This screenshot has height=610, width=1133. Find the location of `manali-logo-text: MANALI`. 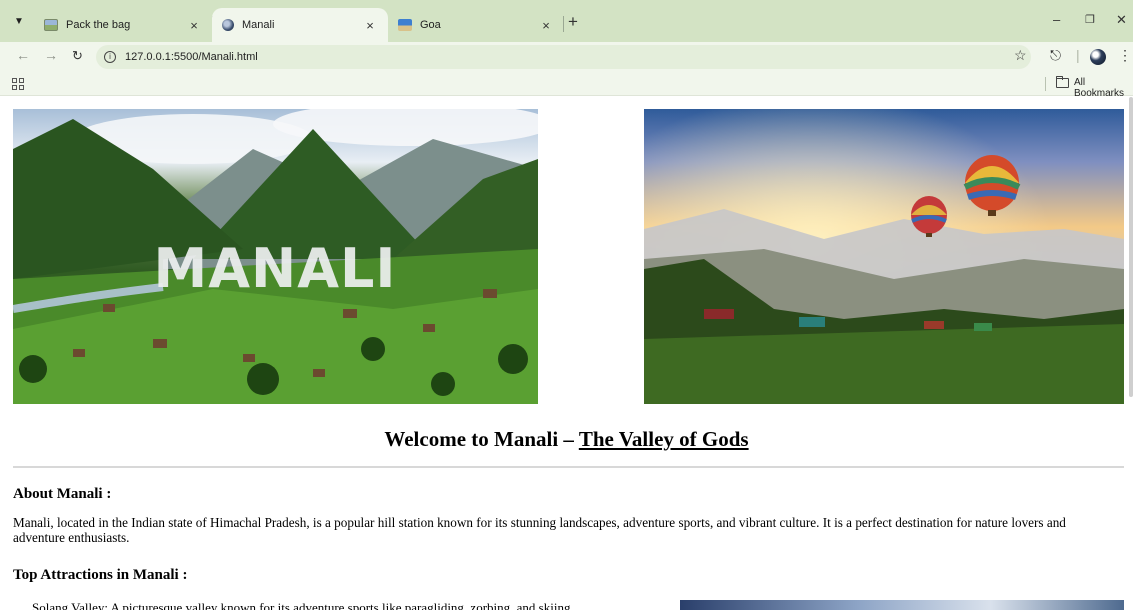

manali-logo-text: MANALI is located at coordinates (274, 268).